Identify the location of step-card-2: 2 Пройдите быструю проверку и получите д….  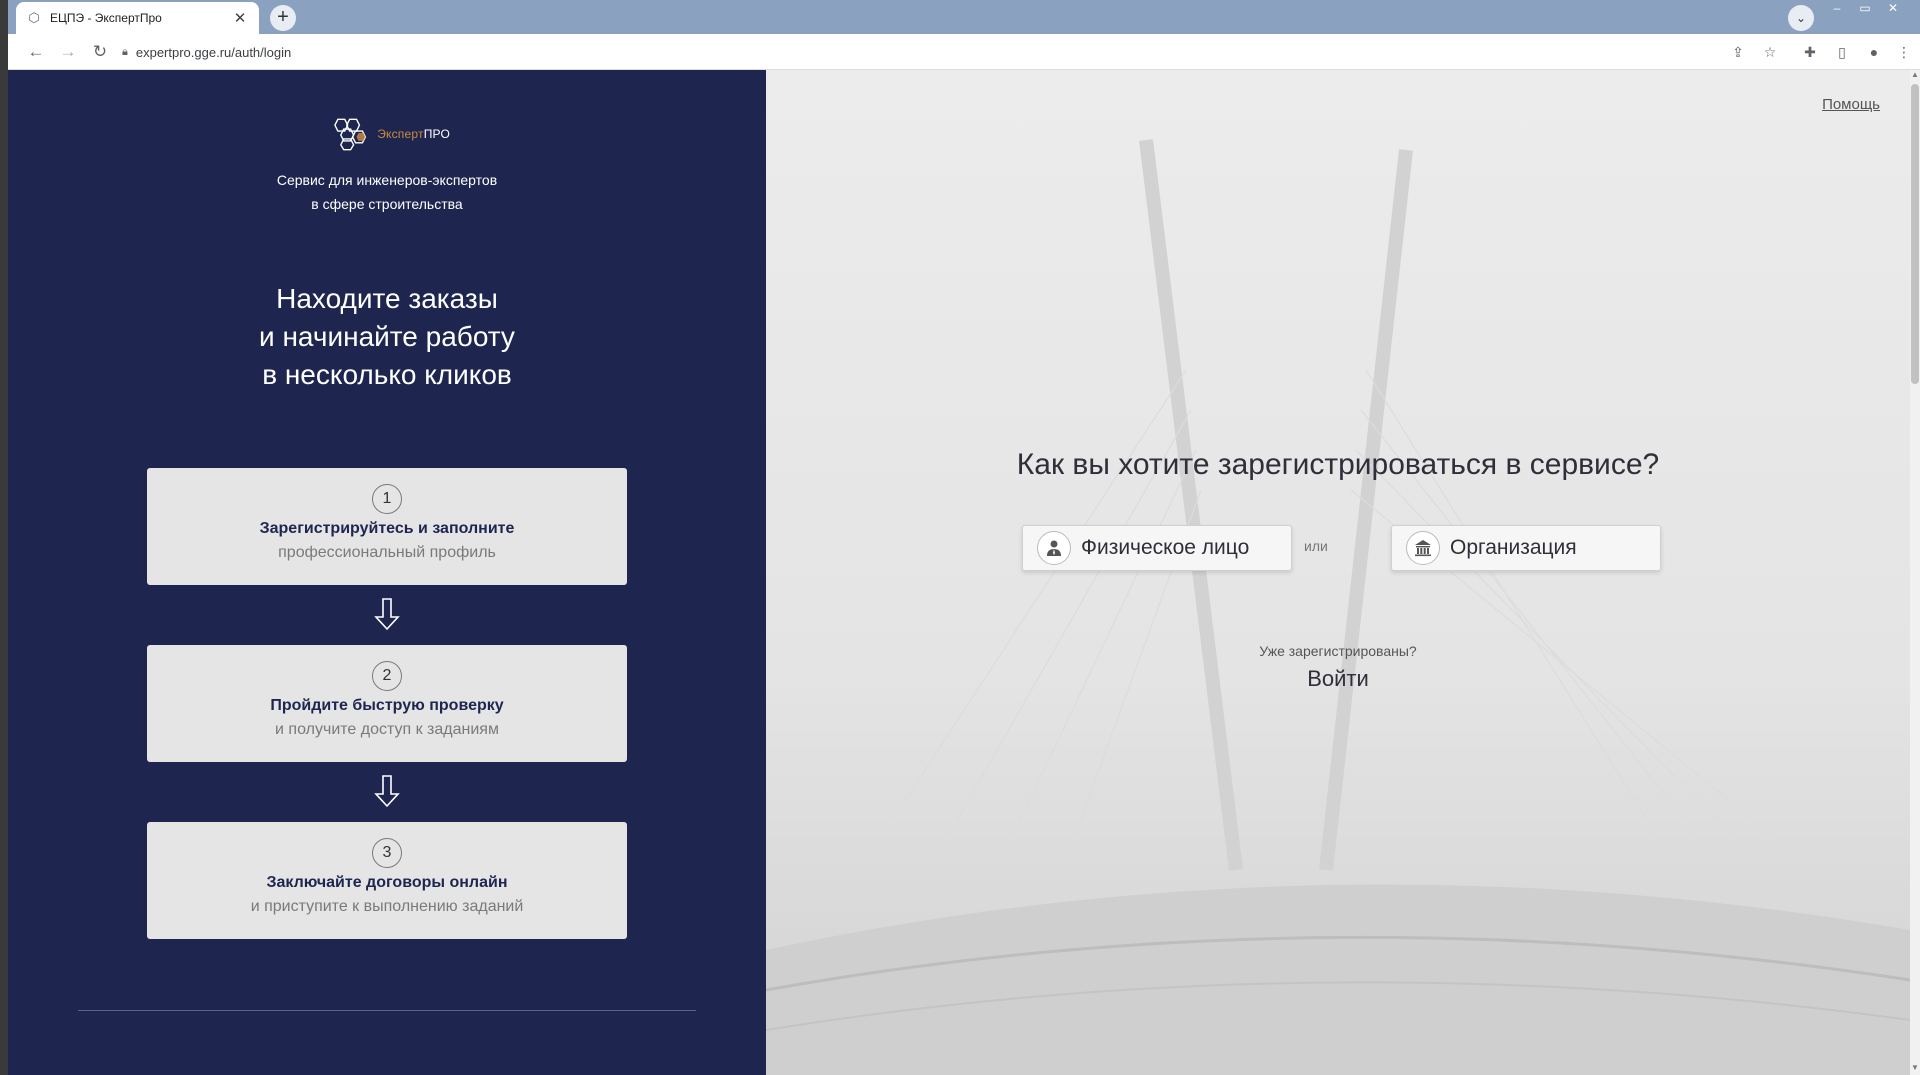
(387, 703).